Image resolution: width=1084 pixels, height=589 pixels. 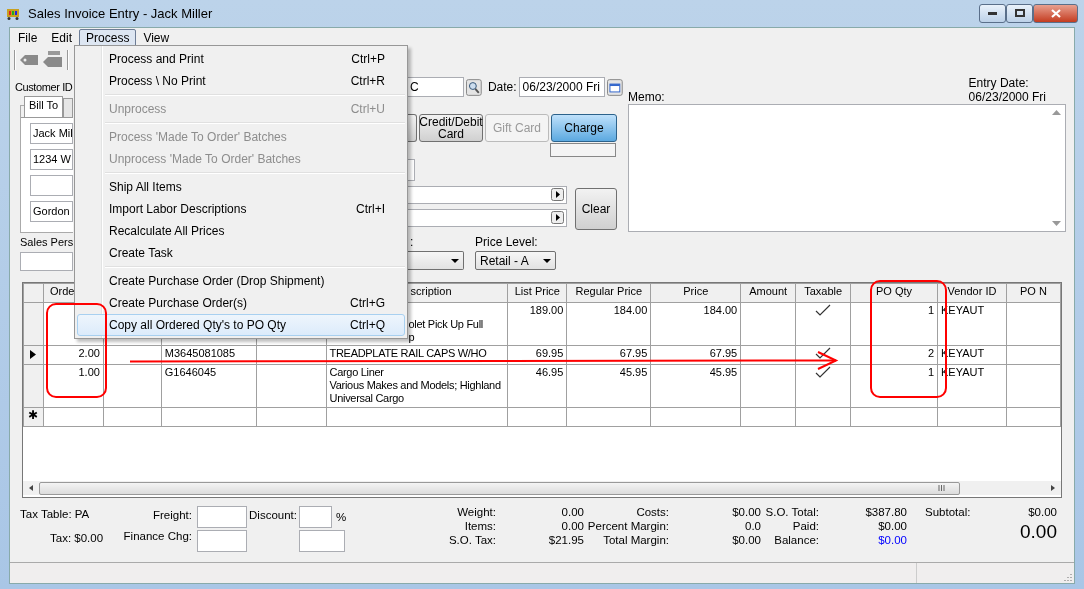 What do you see at coordinates (805, 526) in the screenshot?
I see `total-label: Paid:` at bounding box center [805, 526].